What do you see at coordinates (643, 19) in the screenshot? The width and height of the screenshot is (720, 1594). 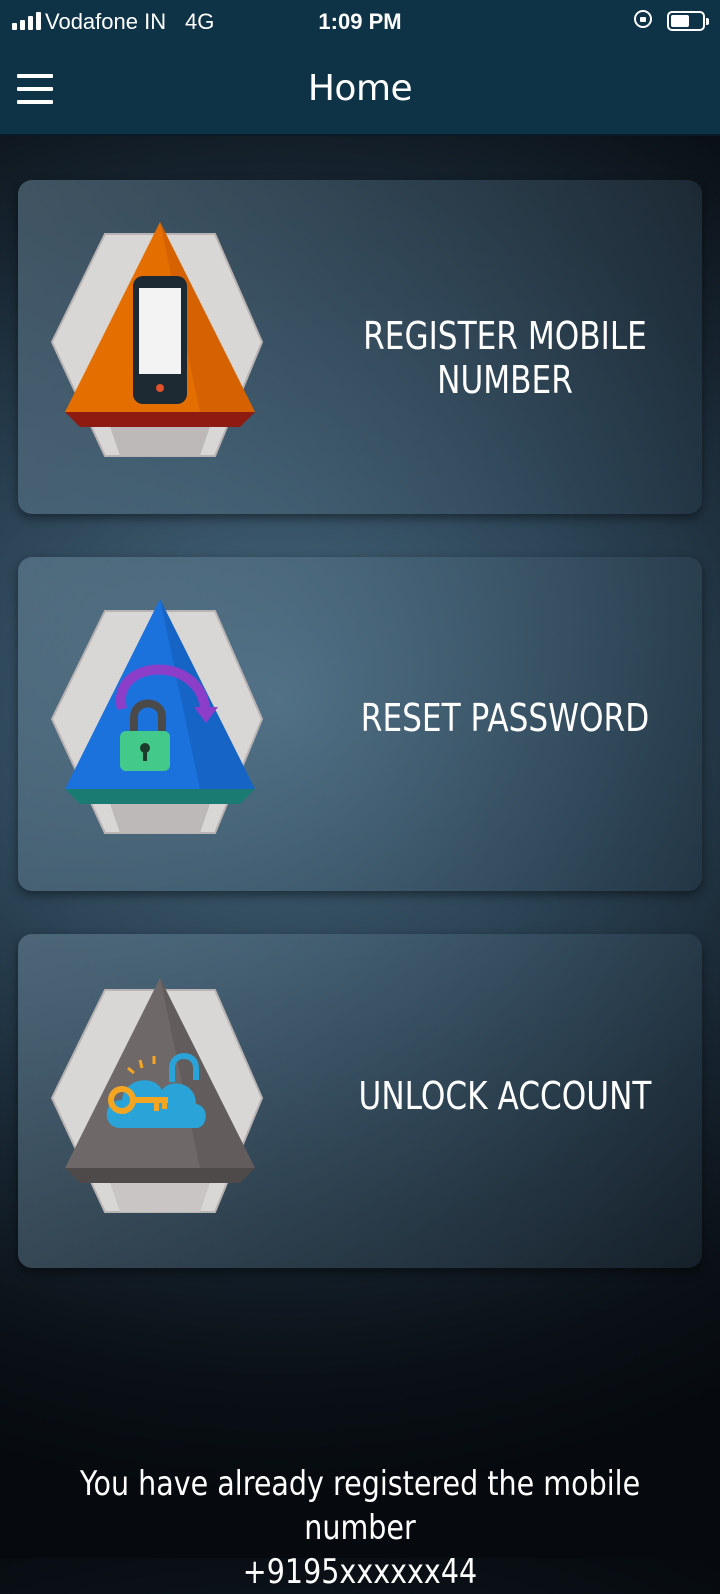 I see `rotation-lock-icon` at bounding box center [643, 19].